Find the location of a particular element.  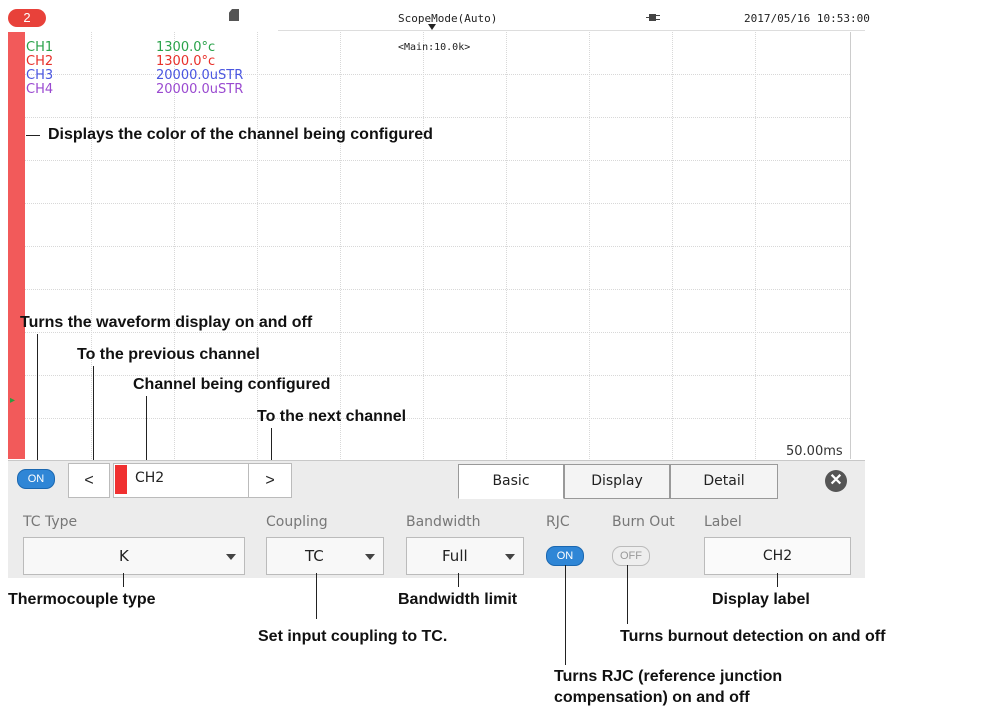

annotation-tc-type: Thermocouple type is located at coordinates (82, 599).